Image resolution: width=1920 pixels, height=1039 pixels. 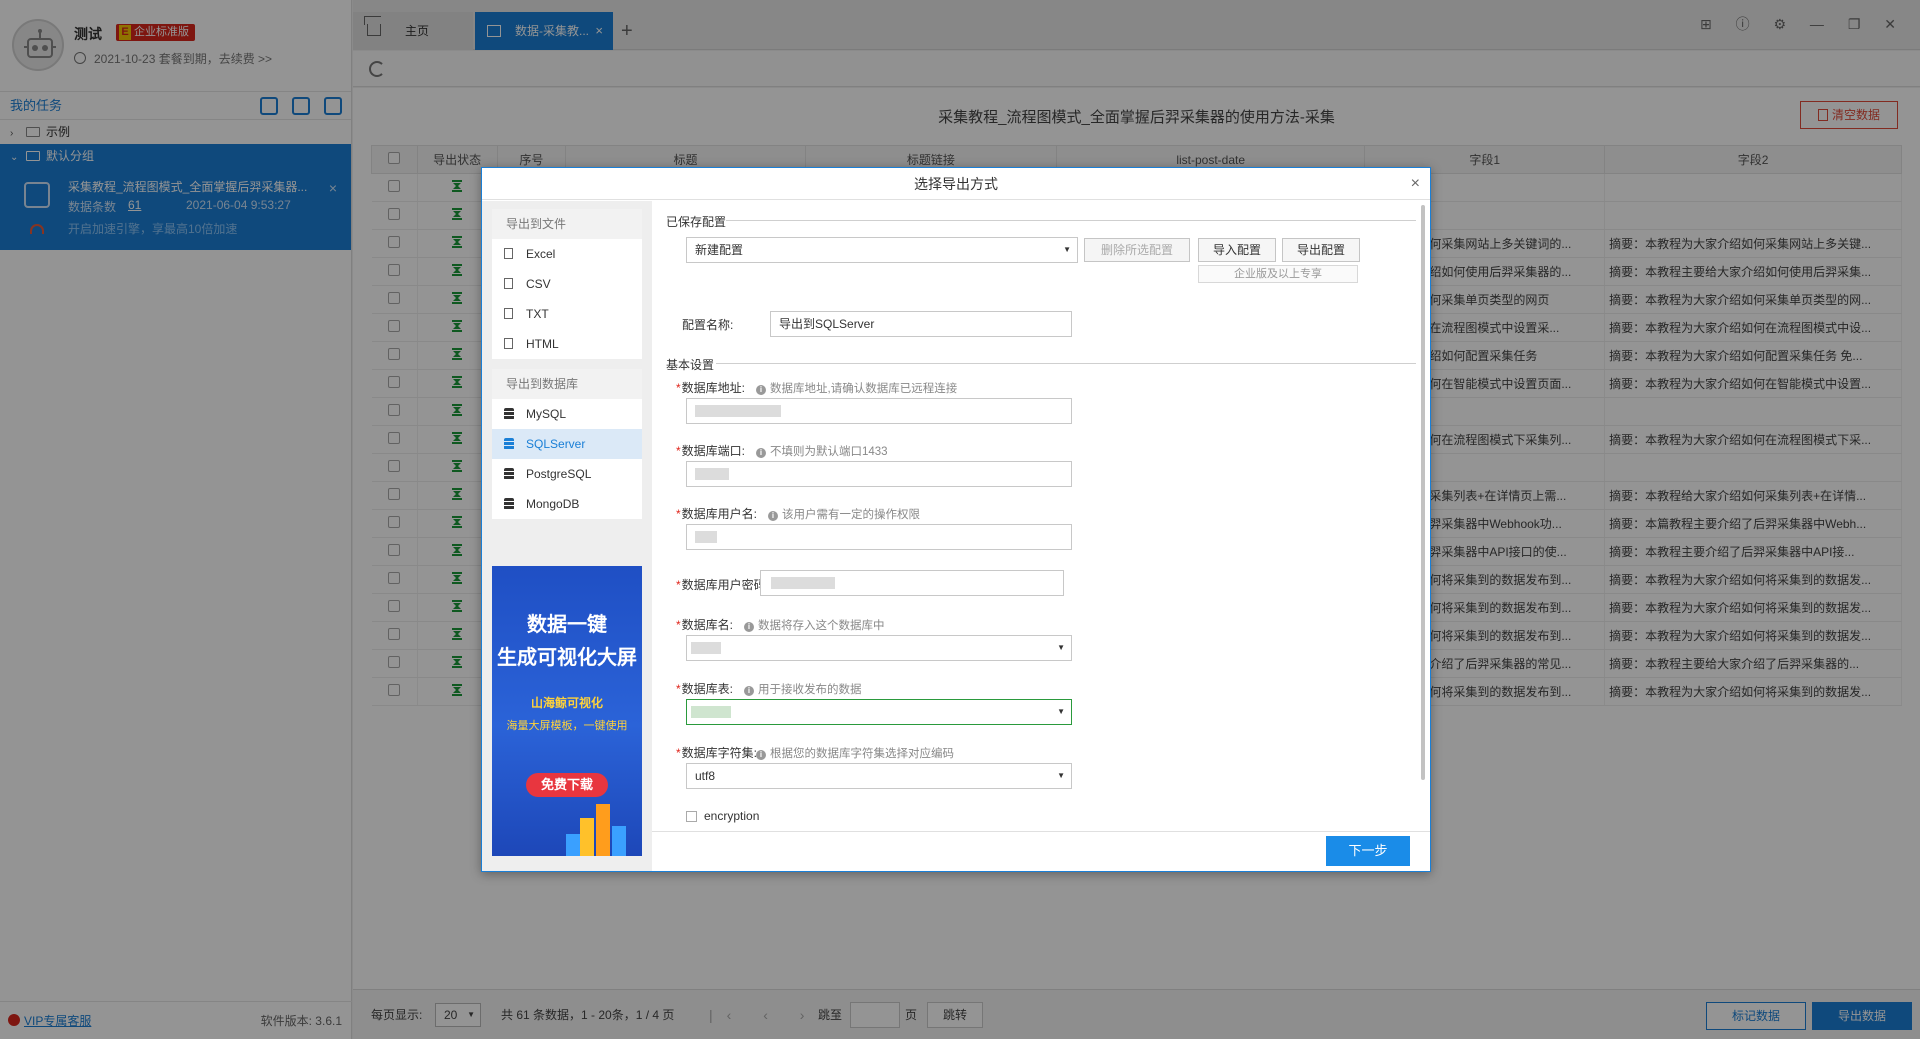 I want to click on db-password-label: *数据库用户密码:, so click(x=722, y=584).